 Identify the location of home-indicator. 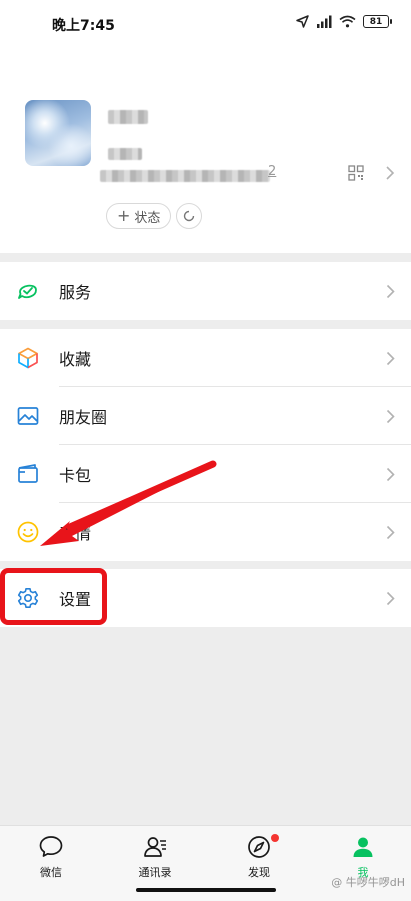
(206, 890).